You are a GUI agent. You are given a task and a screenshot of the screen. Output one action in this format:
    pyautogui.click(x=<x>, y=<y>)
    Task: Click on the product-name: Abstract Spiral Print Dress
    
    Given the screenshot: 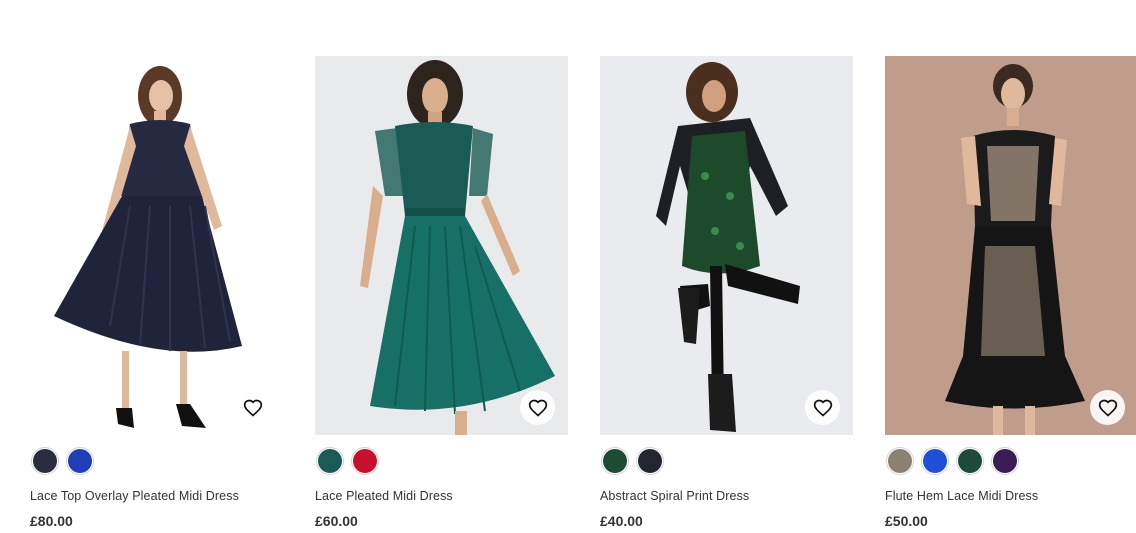 What is the action you would take?
    pyautogui.click(x=674, y=496)
    